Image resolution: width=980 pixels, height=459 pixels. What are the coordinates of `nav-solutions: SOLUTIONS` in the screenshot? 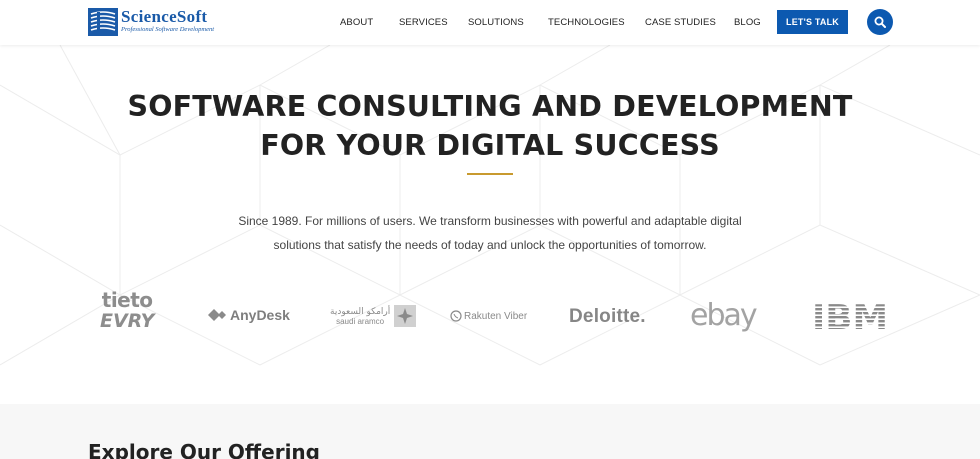 It's located at (496, 22).